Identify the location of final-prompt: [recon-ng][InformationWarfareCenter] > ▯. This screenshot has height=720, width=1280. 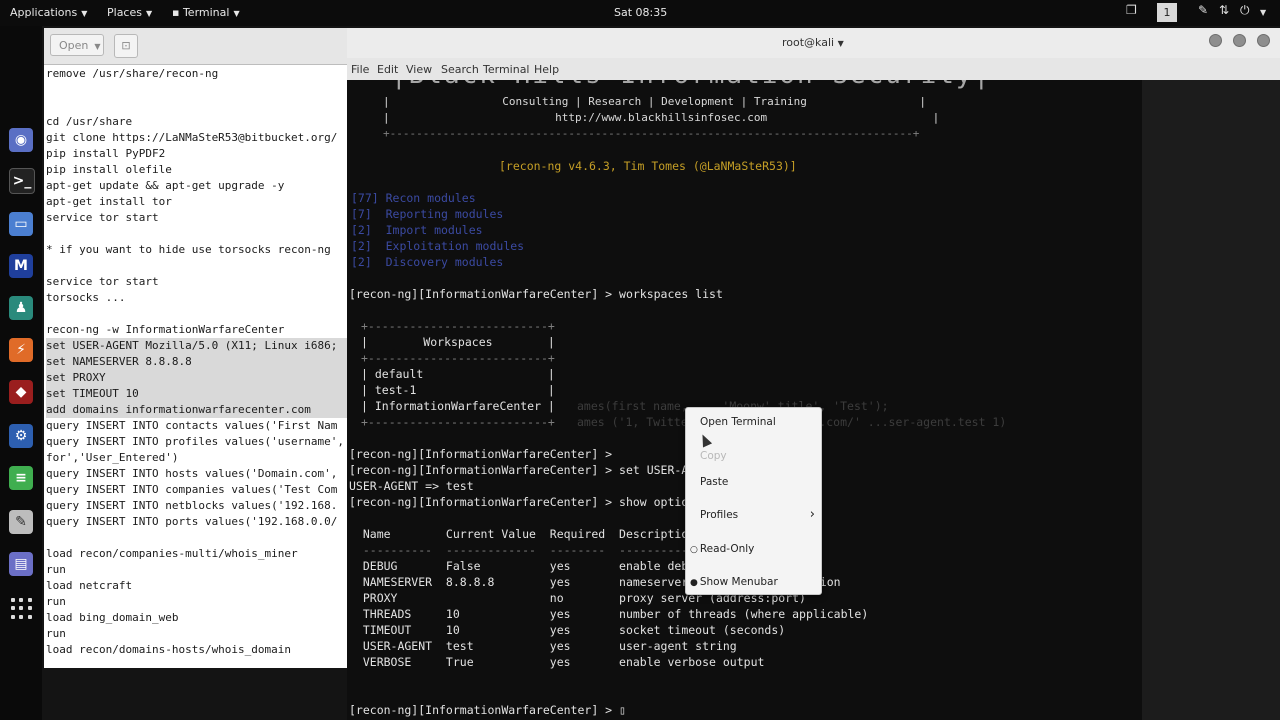
(487, 710).